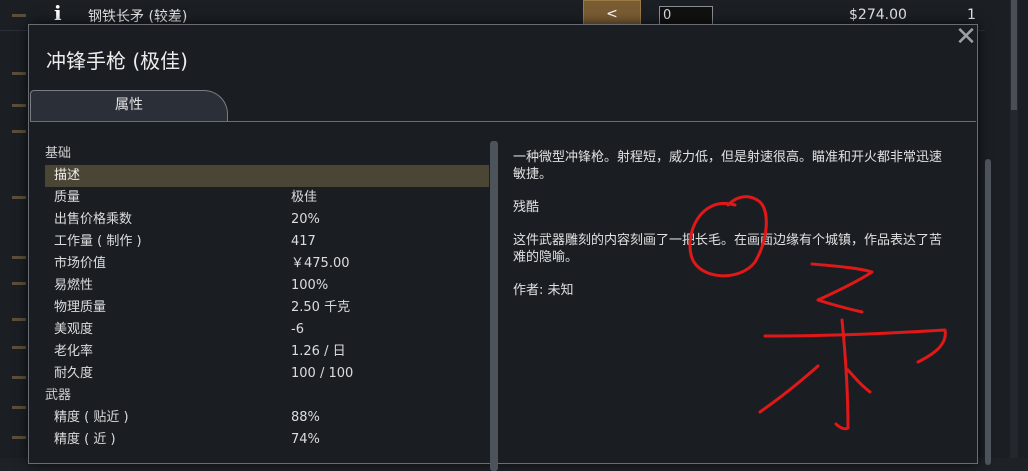 The height and width of the screenshot is (471, 1028). Describe the element at coordinates (305, 439) in the screenshot. I see `stat-value: 74%` at that location.